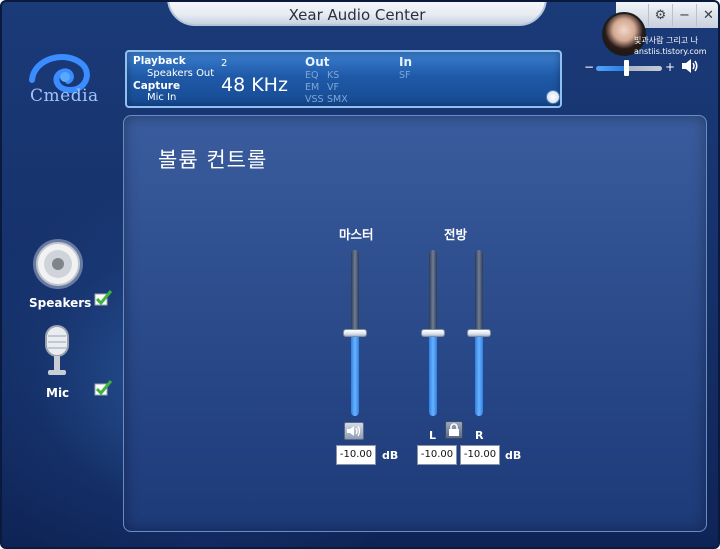 Image resolution: width=720 pixels, height=549 pixels. I want to click on playback-label: Playback, so click(159, 61).